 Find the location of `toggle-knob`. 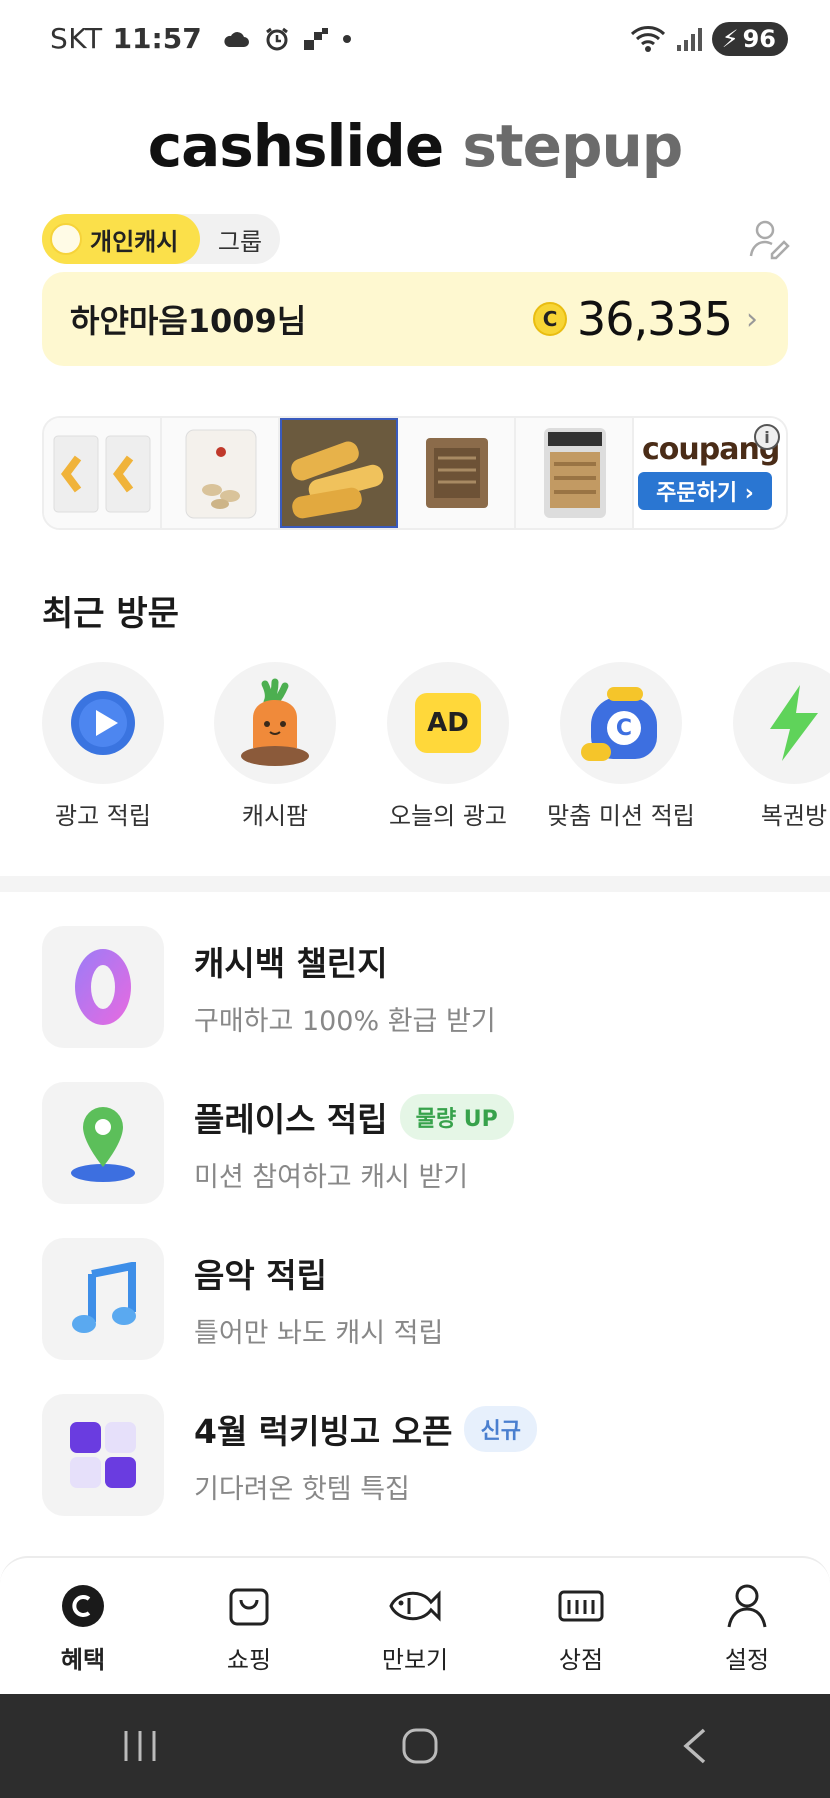

toggle-knob is located at coordinates (66, 239).